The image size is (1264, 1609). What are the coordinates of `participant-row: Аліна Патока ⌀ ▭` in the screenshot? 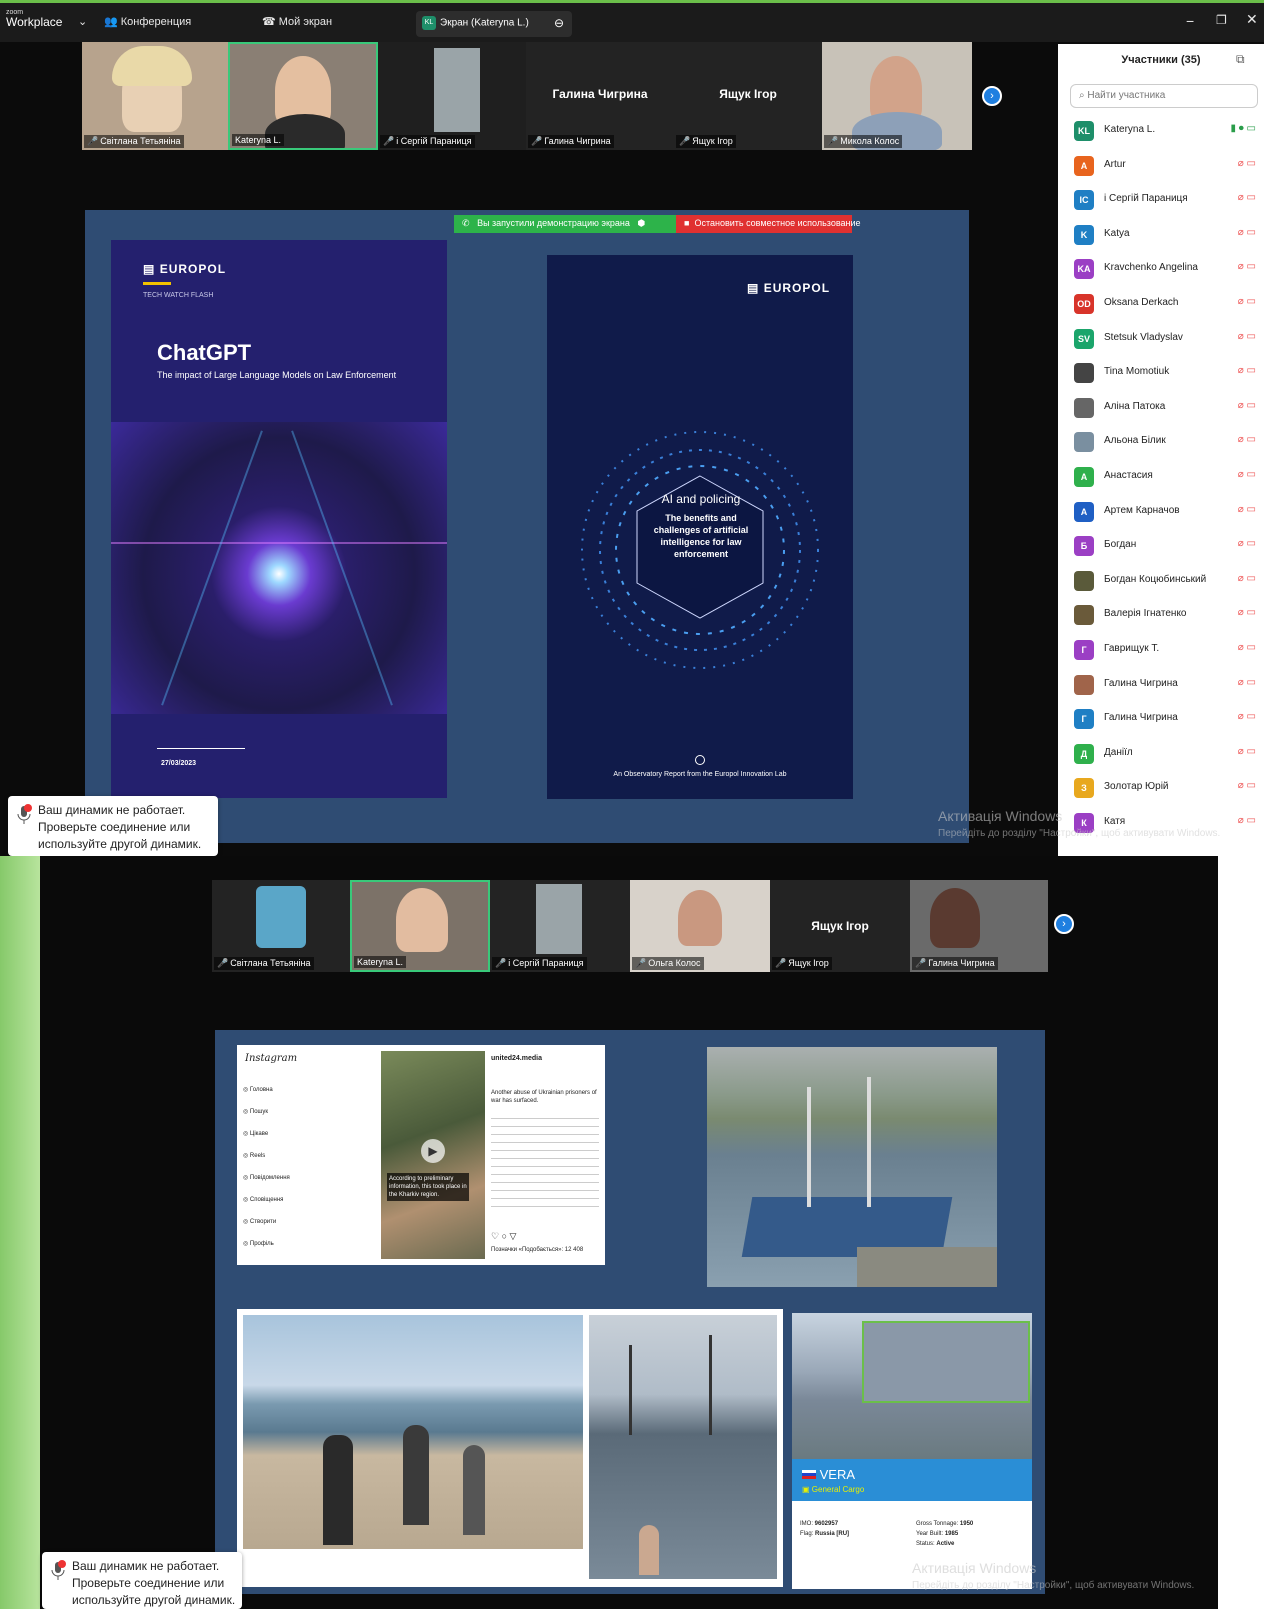 It's located at (1167, 408).